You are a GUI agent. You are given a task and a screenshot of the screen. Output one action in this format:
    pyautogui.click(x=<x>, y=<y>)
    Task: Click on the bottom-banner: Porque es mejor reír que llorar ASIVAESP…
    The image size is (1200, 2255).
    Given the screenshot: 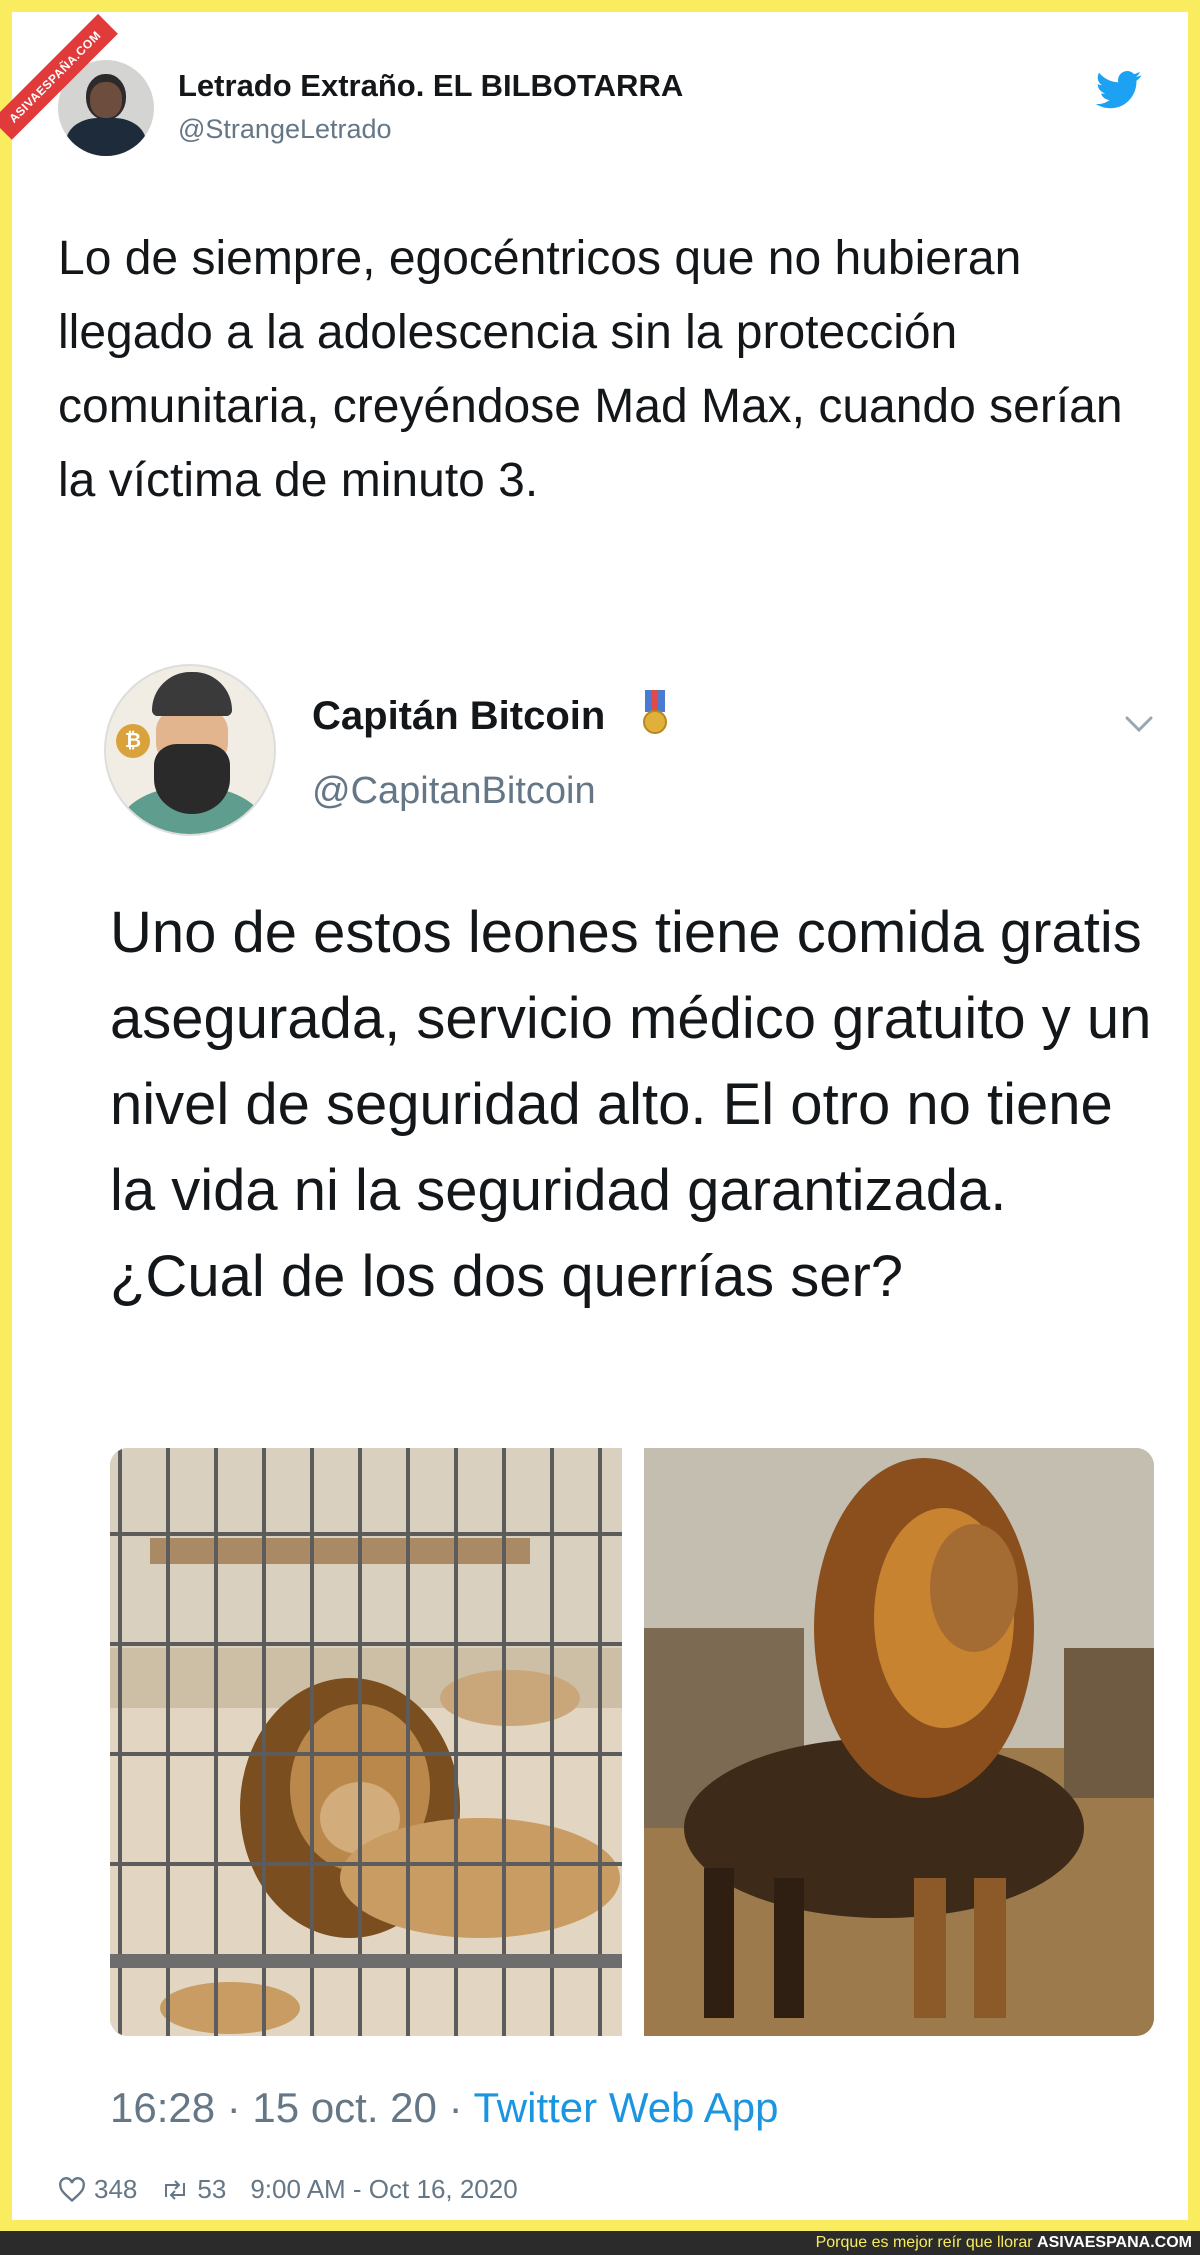 What is the action you would take?
    pyautogui.click(x=600, y=2243)
    